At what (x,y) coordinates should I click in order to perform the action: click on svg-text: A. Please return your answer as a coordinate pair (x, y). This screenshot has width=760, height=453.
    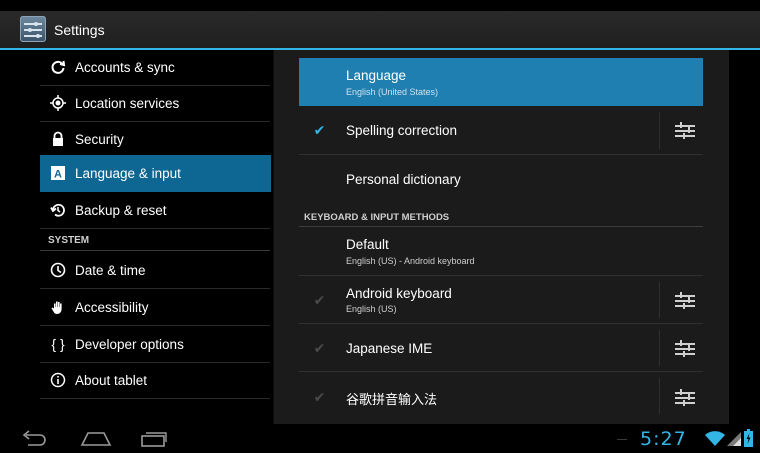
    Looking at the image, I should click on (58, 175).